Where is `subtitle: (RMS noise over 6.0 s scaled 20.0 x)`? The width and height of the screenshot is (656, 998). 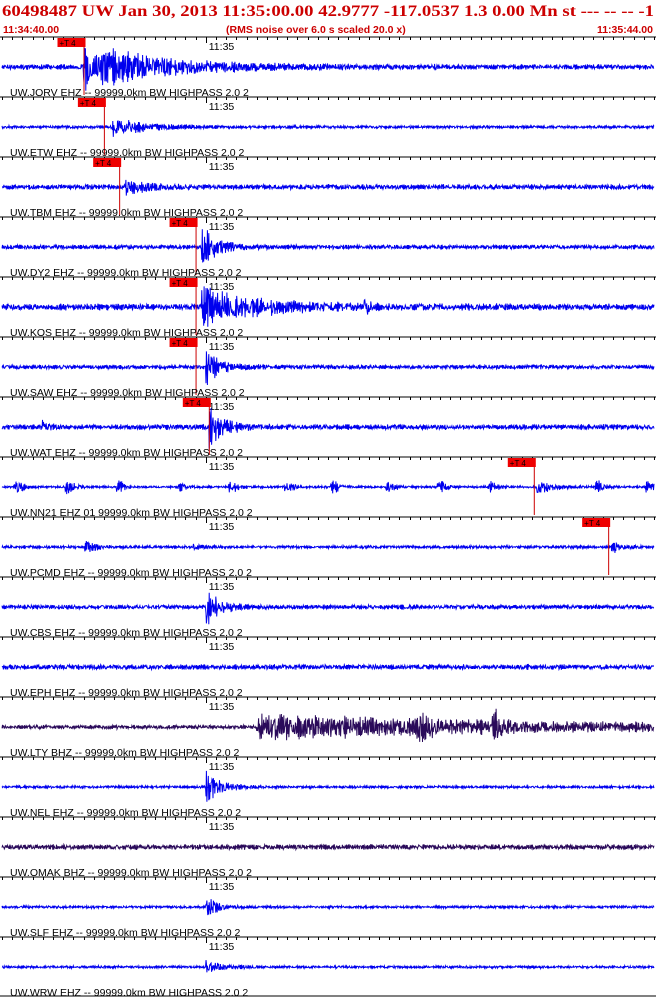 subtitle: (RMS noise over 6.0 s scaled 20.0 x) is located at coordinates (316, 30).